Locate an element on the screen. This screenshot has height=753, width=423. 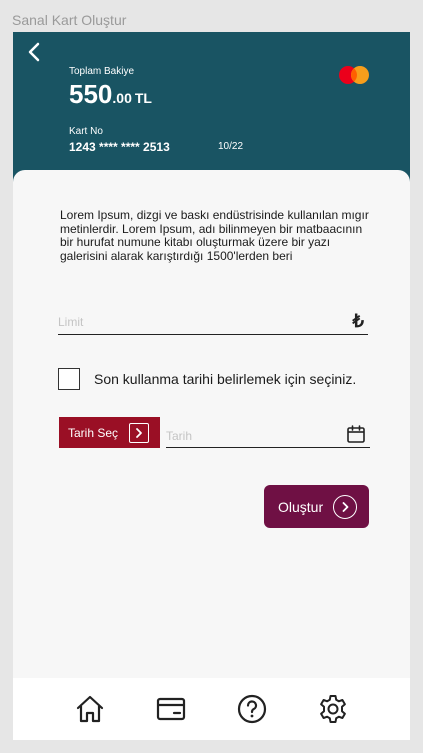
limit-field: ₺ is located at coordinates (213, 322).